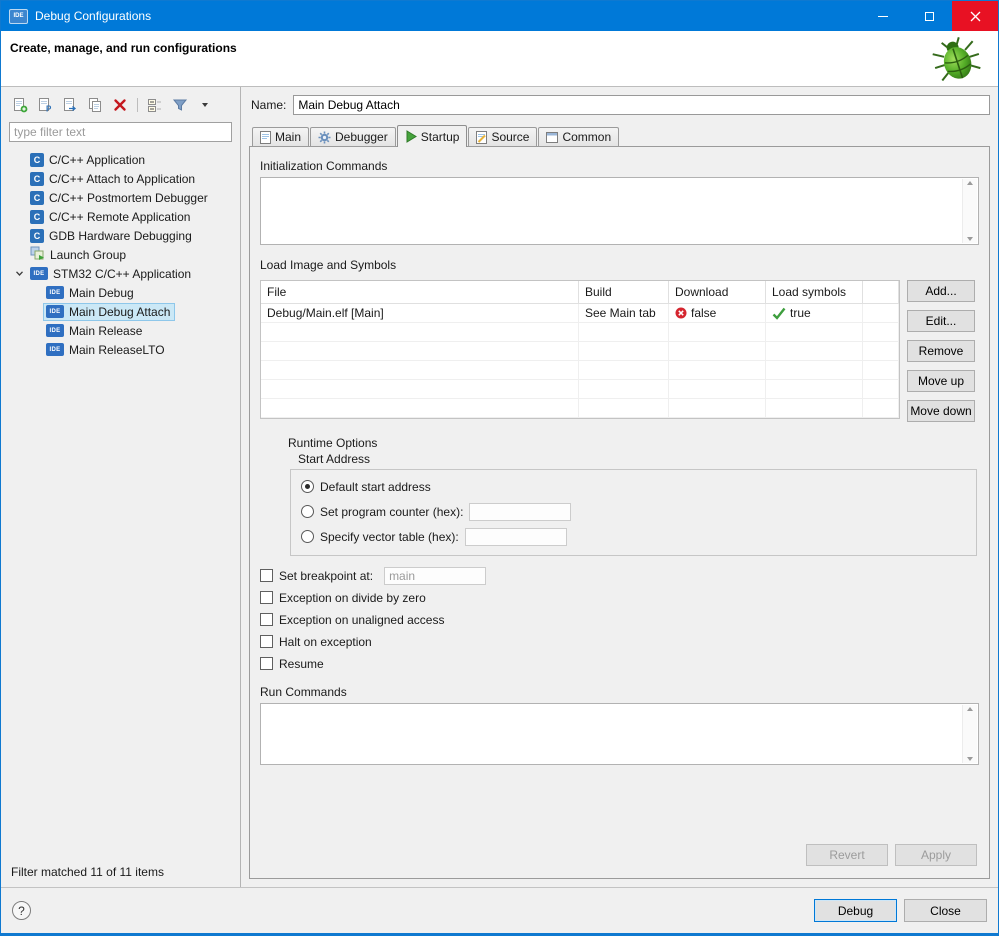 This screenshot has width=999, height=936. Describe the element at coordinates (353, 136) in the screenshot. I see `tab-debugger: Debugger` at that location.